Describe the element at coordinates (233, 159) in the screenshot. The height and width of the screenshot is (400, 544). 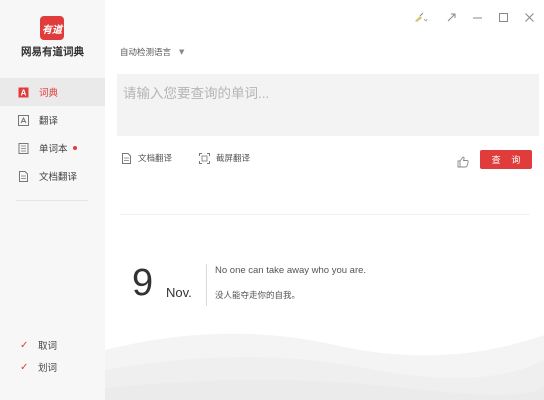
I see `screenshot-translate-label: 截屏翻译` at that location.